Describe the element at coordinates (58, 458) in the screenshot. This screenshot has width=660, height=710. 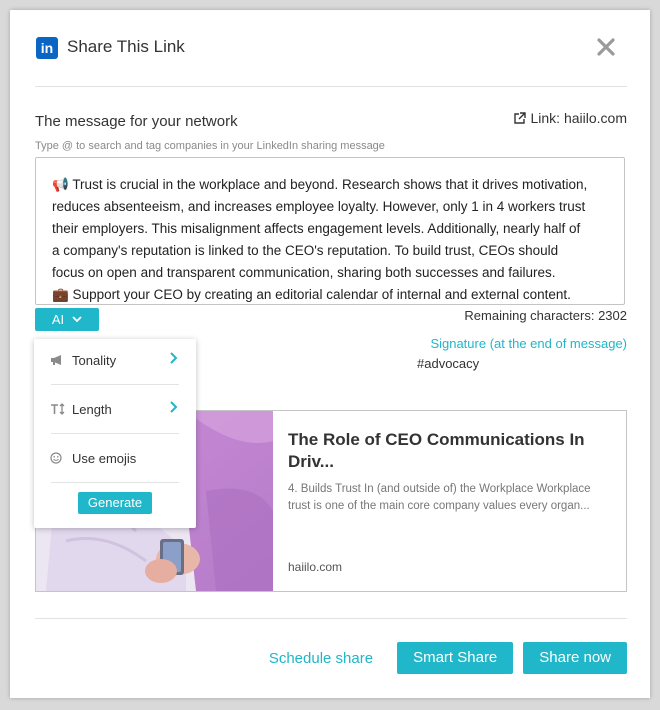
I see `smiley-icon` at that location.